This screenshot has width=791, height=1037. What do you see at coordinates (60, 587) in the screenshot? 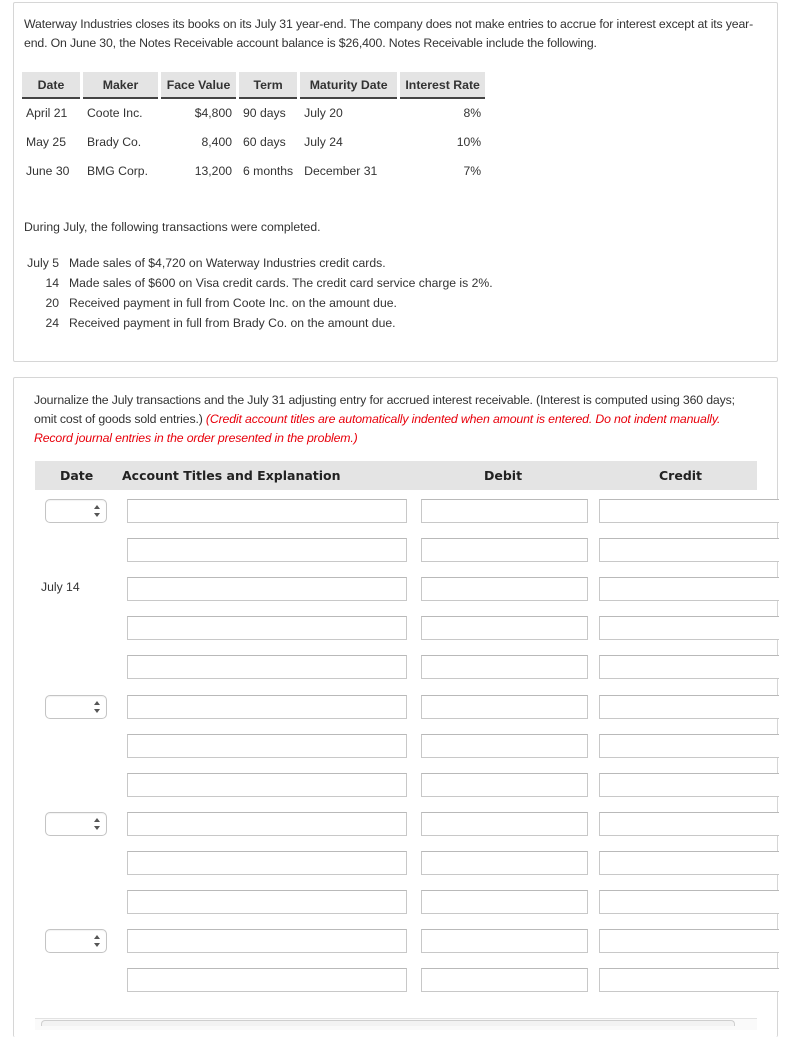
I see `date-label: July 14` at bounding box center [60, 587].